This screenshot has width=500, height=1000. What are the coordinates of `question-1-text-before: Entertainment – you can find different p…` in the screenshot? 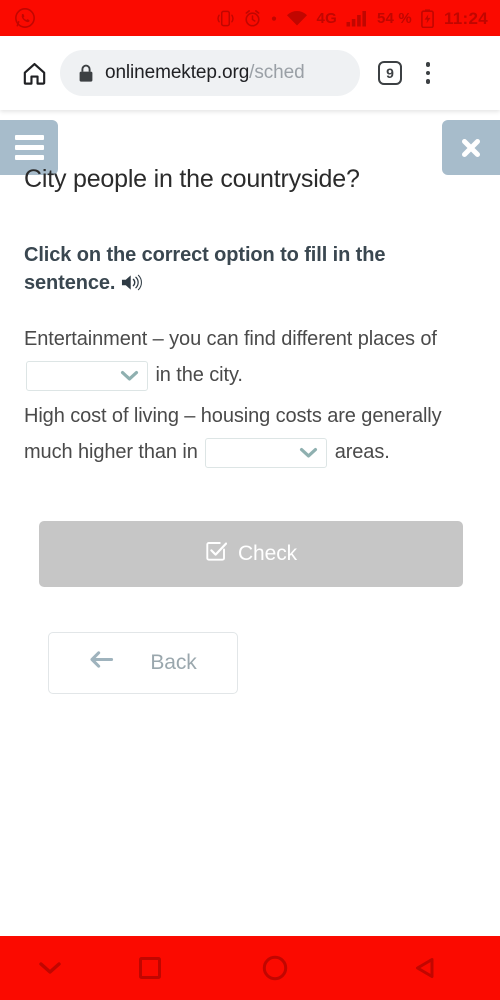 It's located at (230, 339).